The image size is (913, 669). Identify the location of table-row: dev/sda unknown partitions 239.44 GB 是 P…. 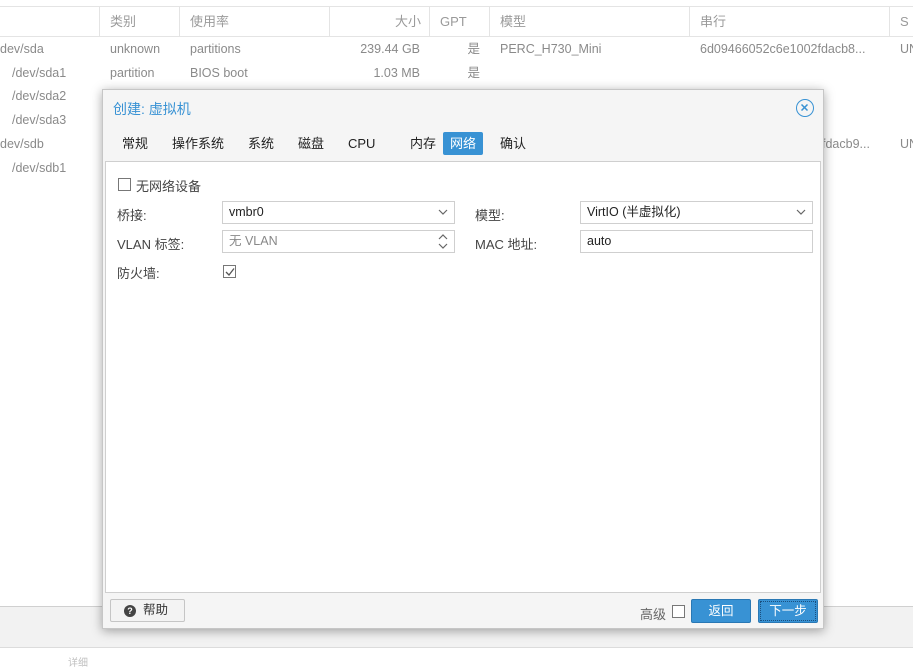
(456, 49).